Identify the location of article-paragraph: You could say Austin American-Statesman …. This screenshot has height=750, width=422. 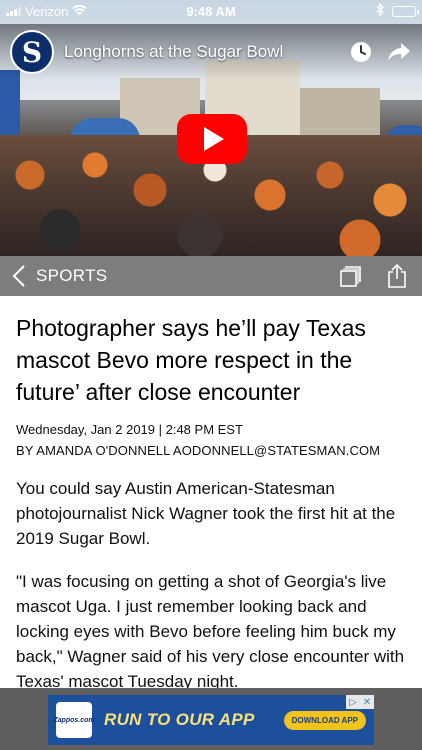
(206, 513).